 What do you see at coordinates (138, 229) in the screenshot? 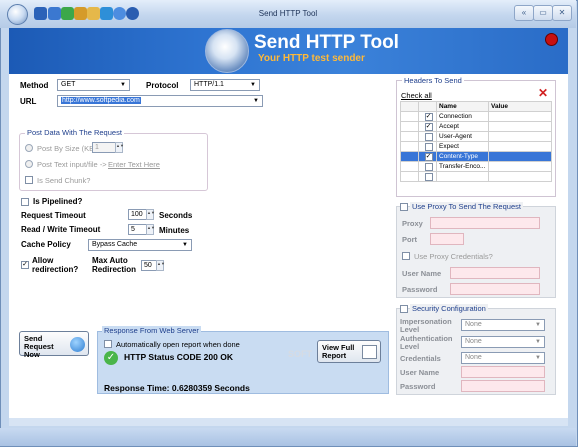
I see `rw-timeout-input: 5` at bounding box center [138, 229].